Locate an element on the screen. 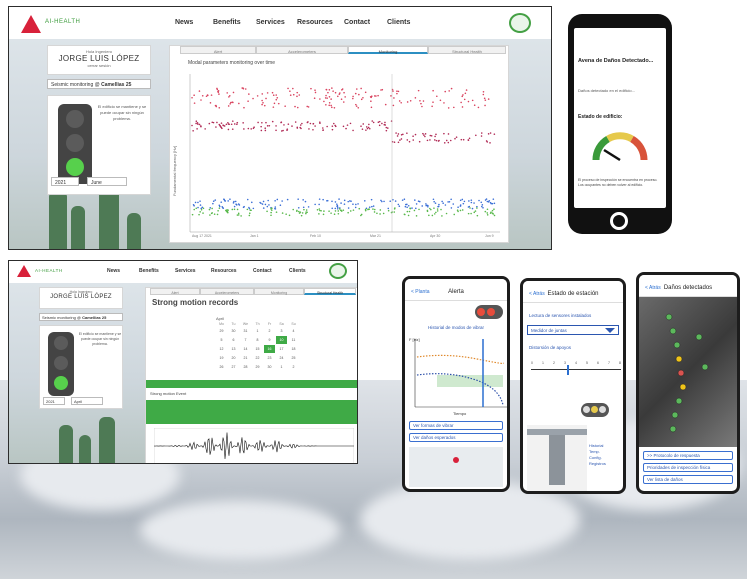 The image size is (747, 579). calendar-day: 11 is located at coordinates (293, 340).